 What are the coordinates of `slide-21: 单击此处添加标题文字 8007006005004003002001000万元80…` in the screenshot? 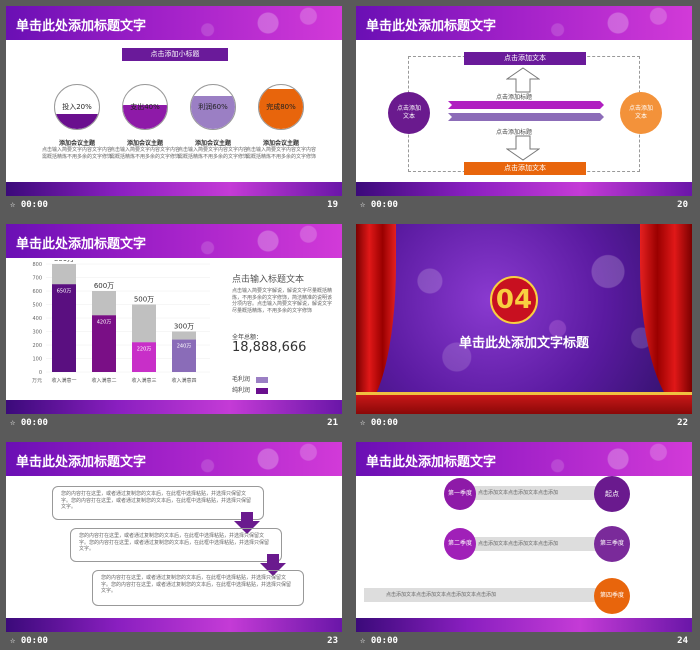 It's located at (174, 319).